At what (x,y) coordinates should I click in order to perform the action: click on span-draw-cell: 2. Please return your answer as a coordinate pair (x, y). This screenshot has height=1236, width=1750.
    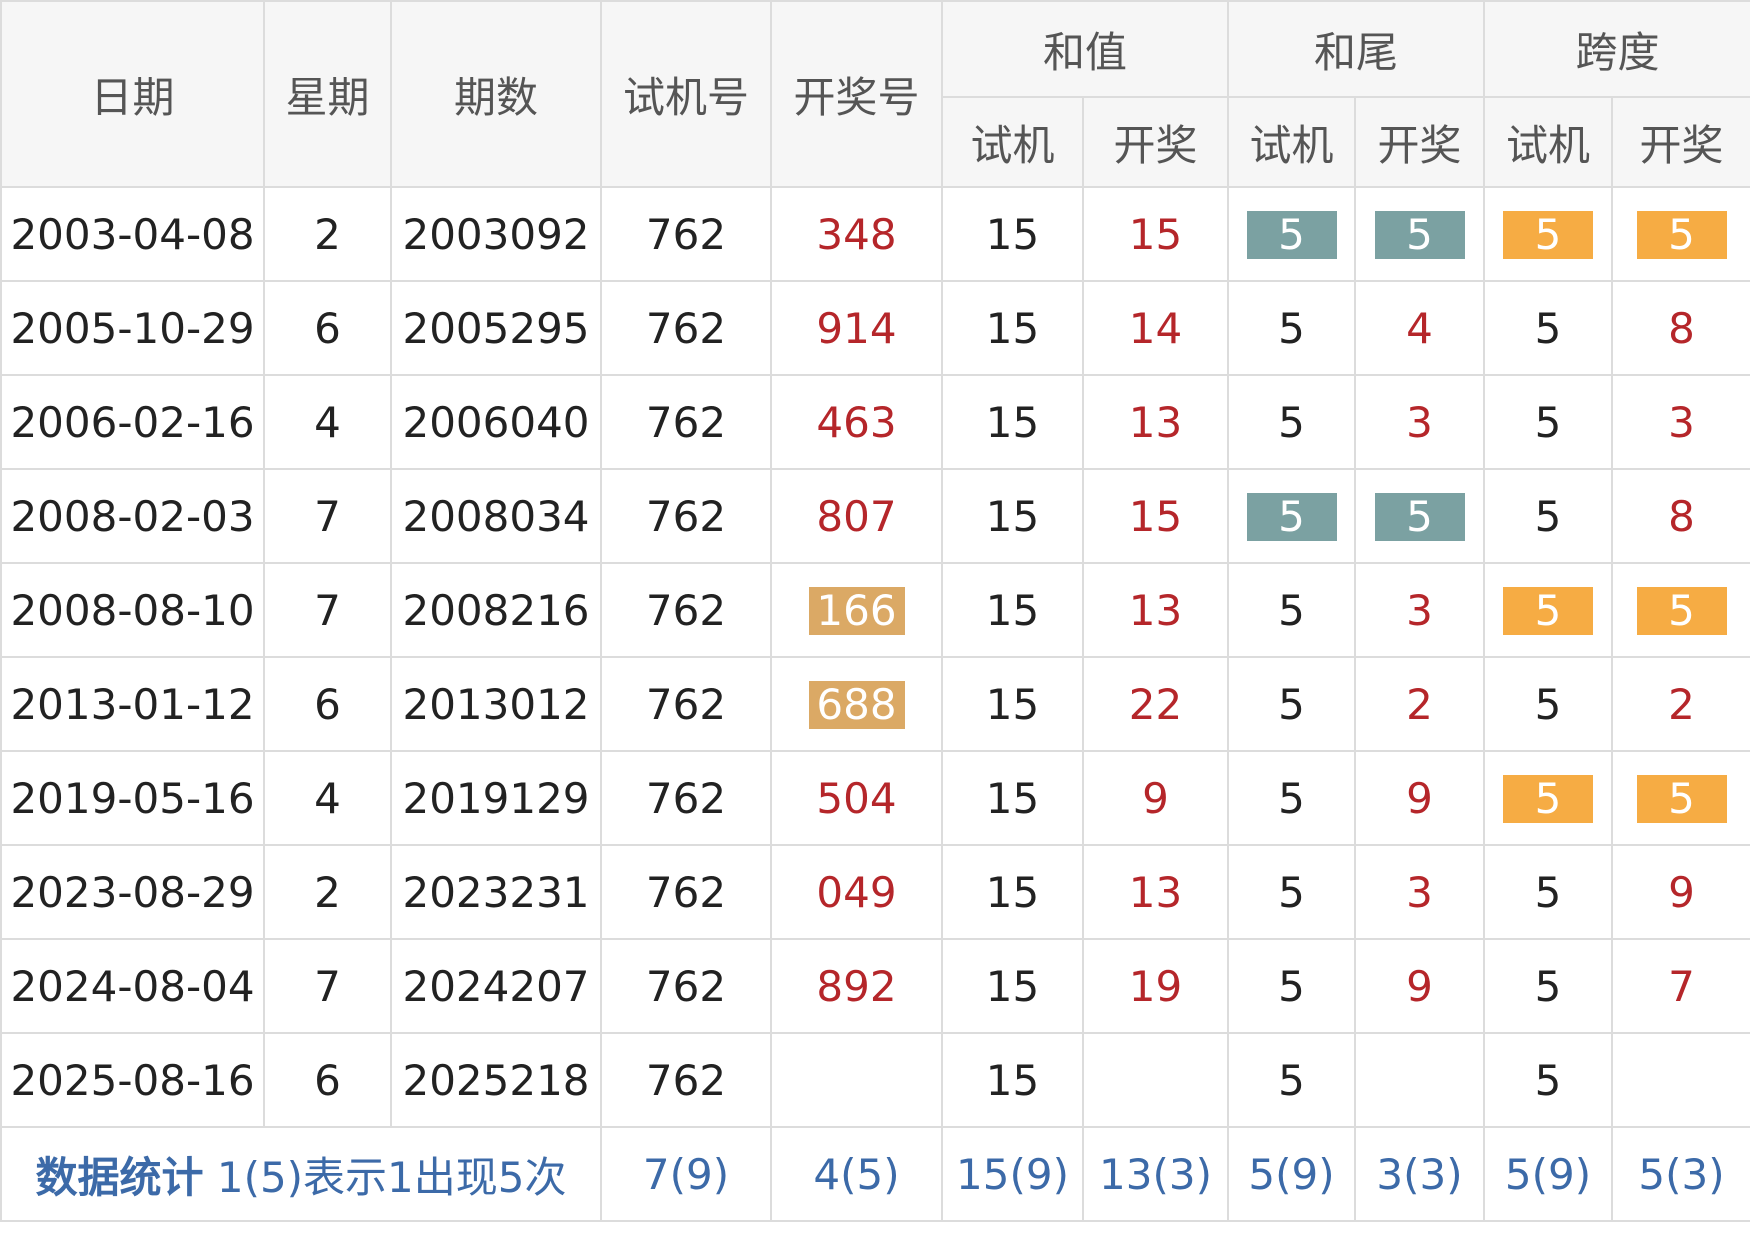
    Looking at the image, I should click on (1680, 704).